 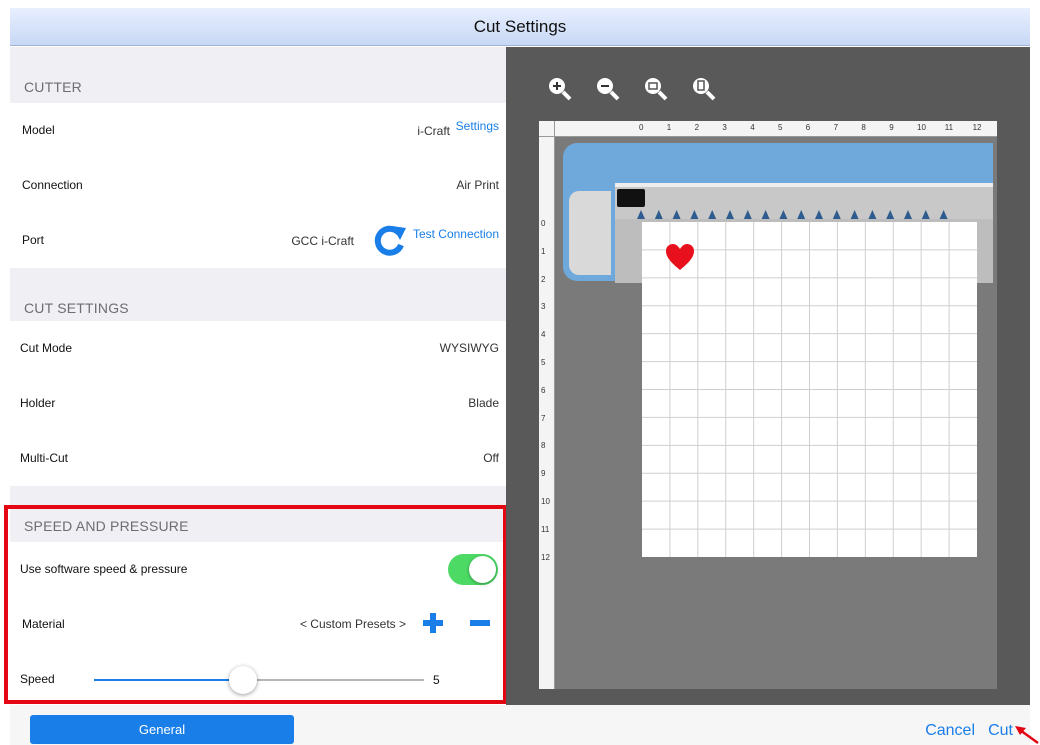 I want to click on model-label: Model, so click(x=38, y=130).